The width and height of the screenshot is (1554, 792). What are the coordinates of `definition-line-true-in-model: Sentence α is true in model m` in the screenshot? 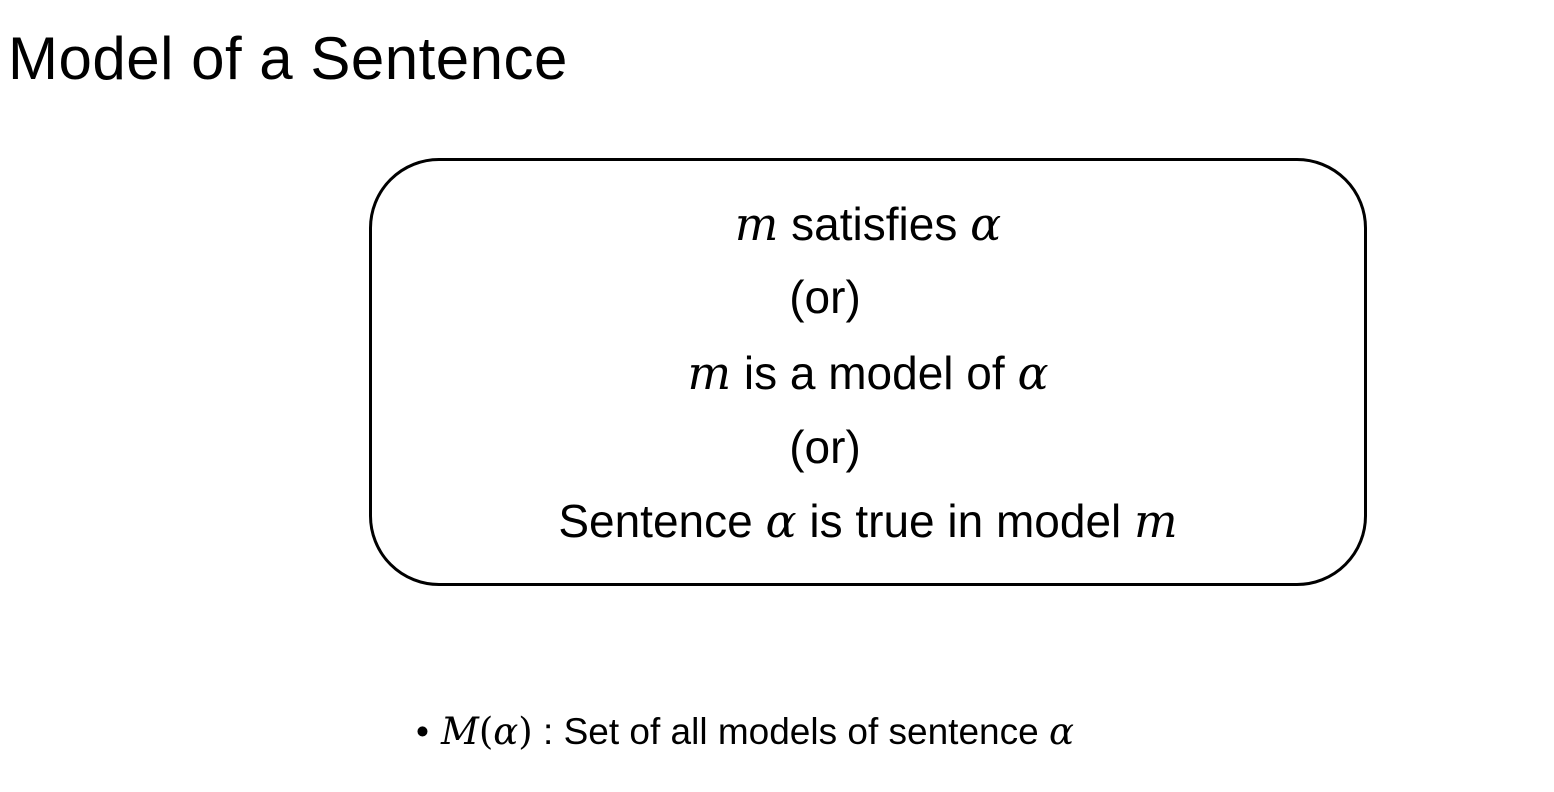 It's located at (868, 521).